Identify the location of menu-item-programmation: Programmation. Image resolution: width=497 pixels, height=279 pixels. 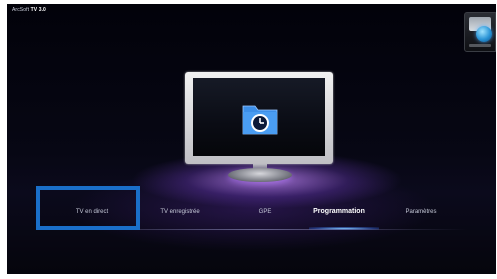
(339, 211).